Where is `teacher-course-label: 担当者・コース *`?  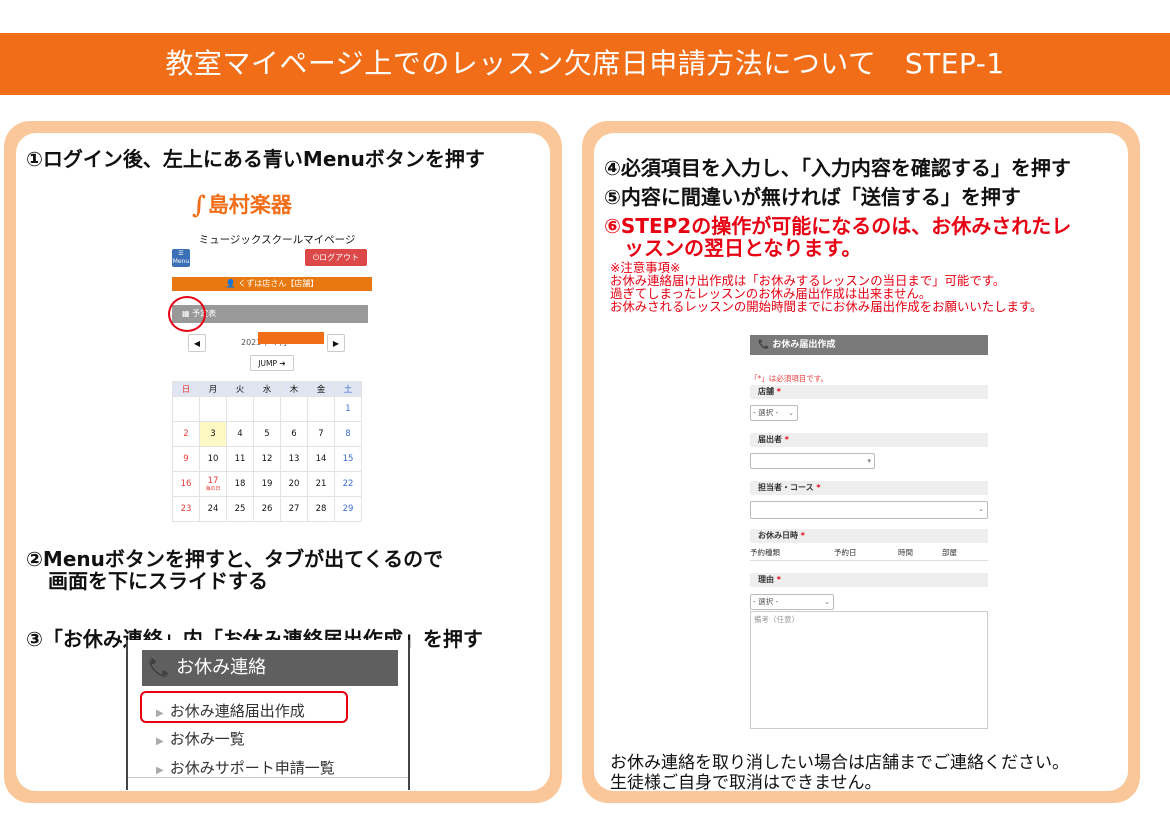
teacher-course-label: 担当者・コース * is located at coordinates (869, 488).